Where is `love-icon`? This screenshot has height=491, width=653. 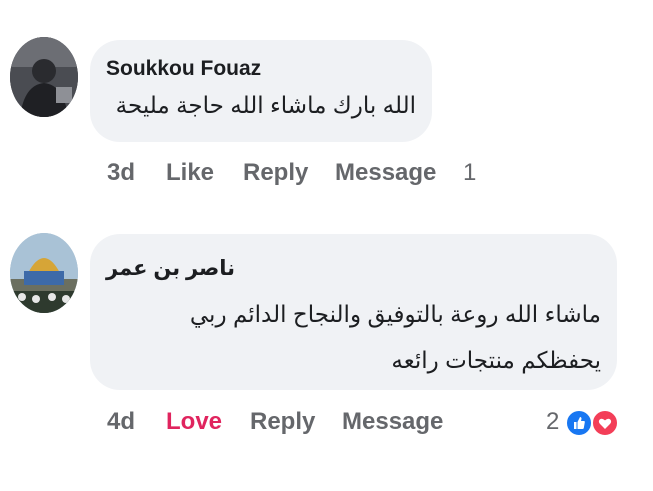
love-icon is located at coordinates (605, 423).